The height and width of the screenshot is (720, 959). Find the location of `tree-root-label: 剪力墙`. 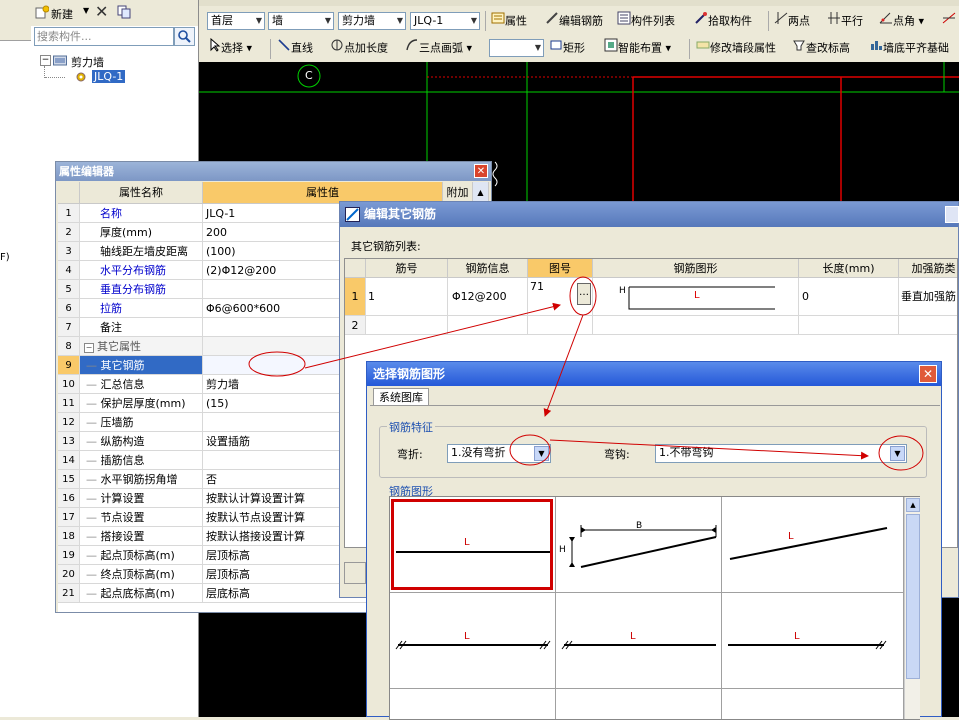

tree-root-label: 剪力墙 is located at coordinates (87, 62).